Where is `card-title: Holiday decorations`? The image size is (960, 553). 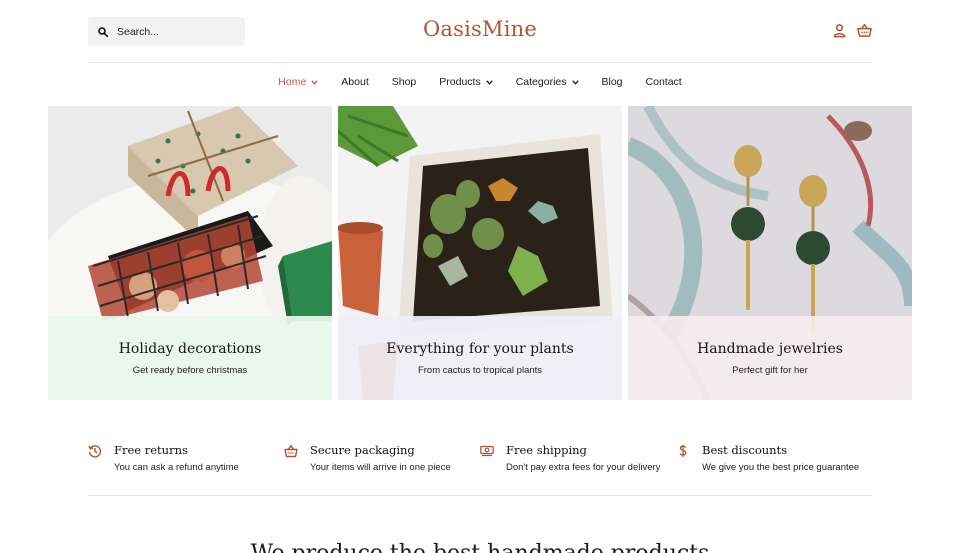 card-title: Holiday decorations is located at coordinates (190, 349).